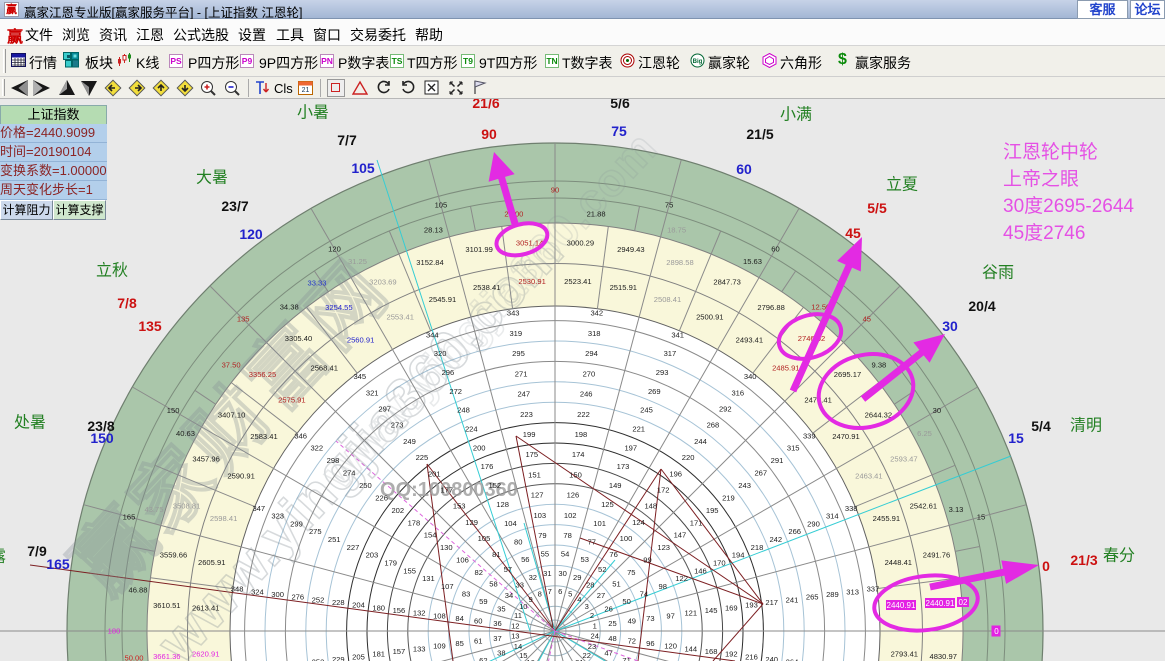  Describe the element at coordinates (698, 62) in the screenshot. I see `svg-text: Big` at that location.